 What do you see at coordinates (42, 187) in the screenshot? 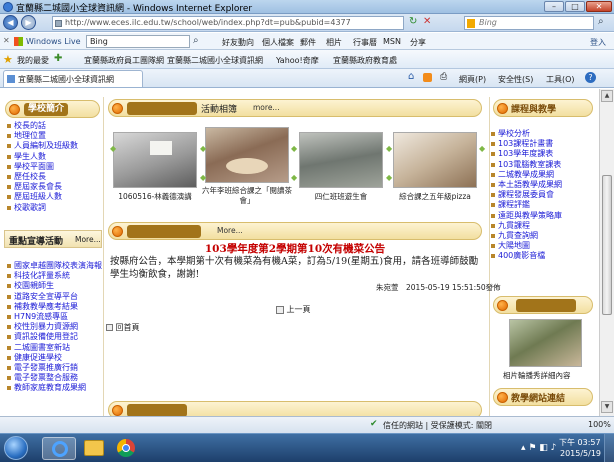
I see `list-item: 歷屆家長會長` at bounding box center [42, 187].